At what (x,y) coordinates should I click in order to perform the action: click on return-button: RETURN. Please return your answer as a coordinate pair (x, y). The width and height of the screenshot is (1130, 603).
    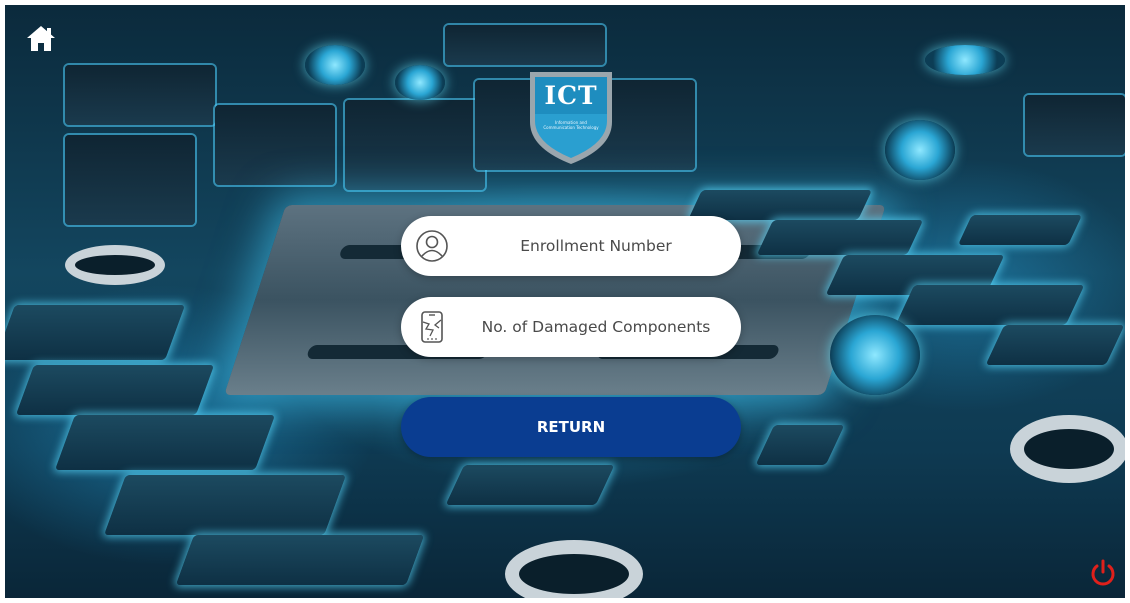
    Looking at the image, I should click on (571, 427).